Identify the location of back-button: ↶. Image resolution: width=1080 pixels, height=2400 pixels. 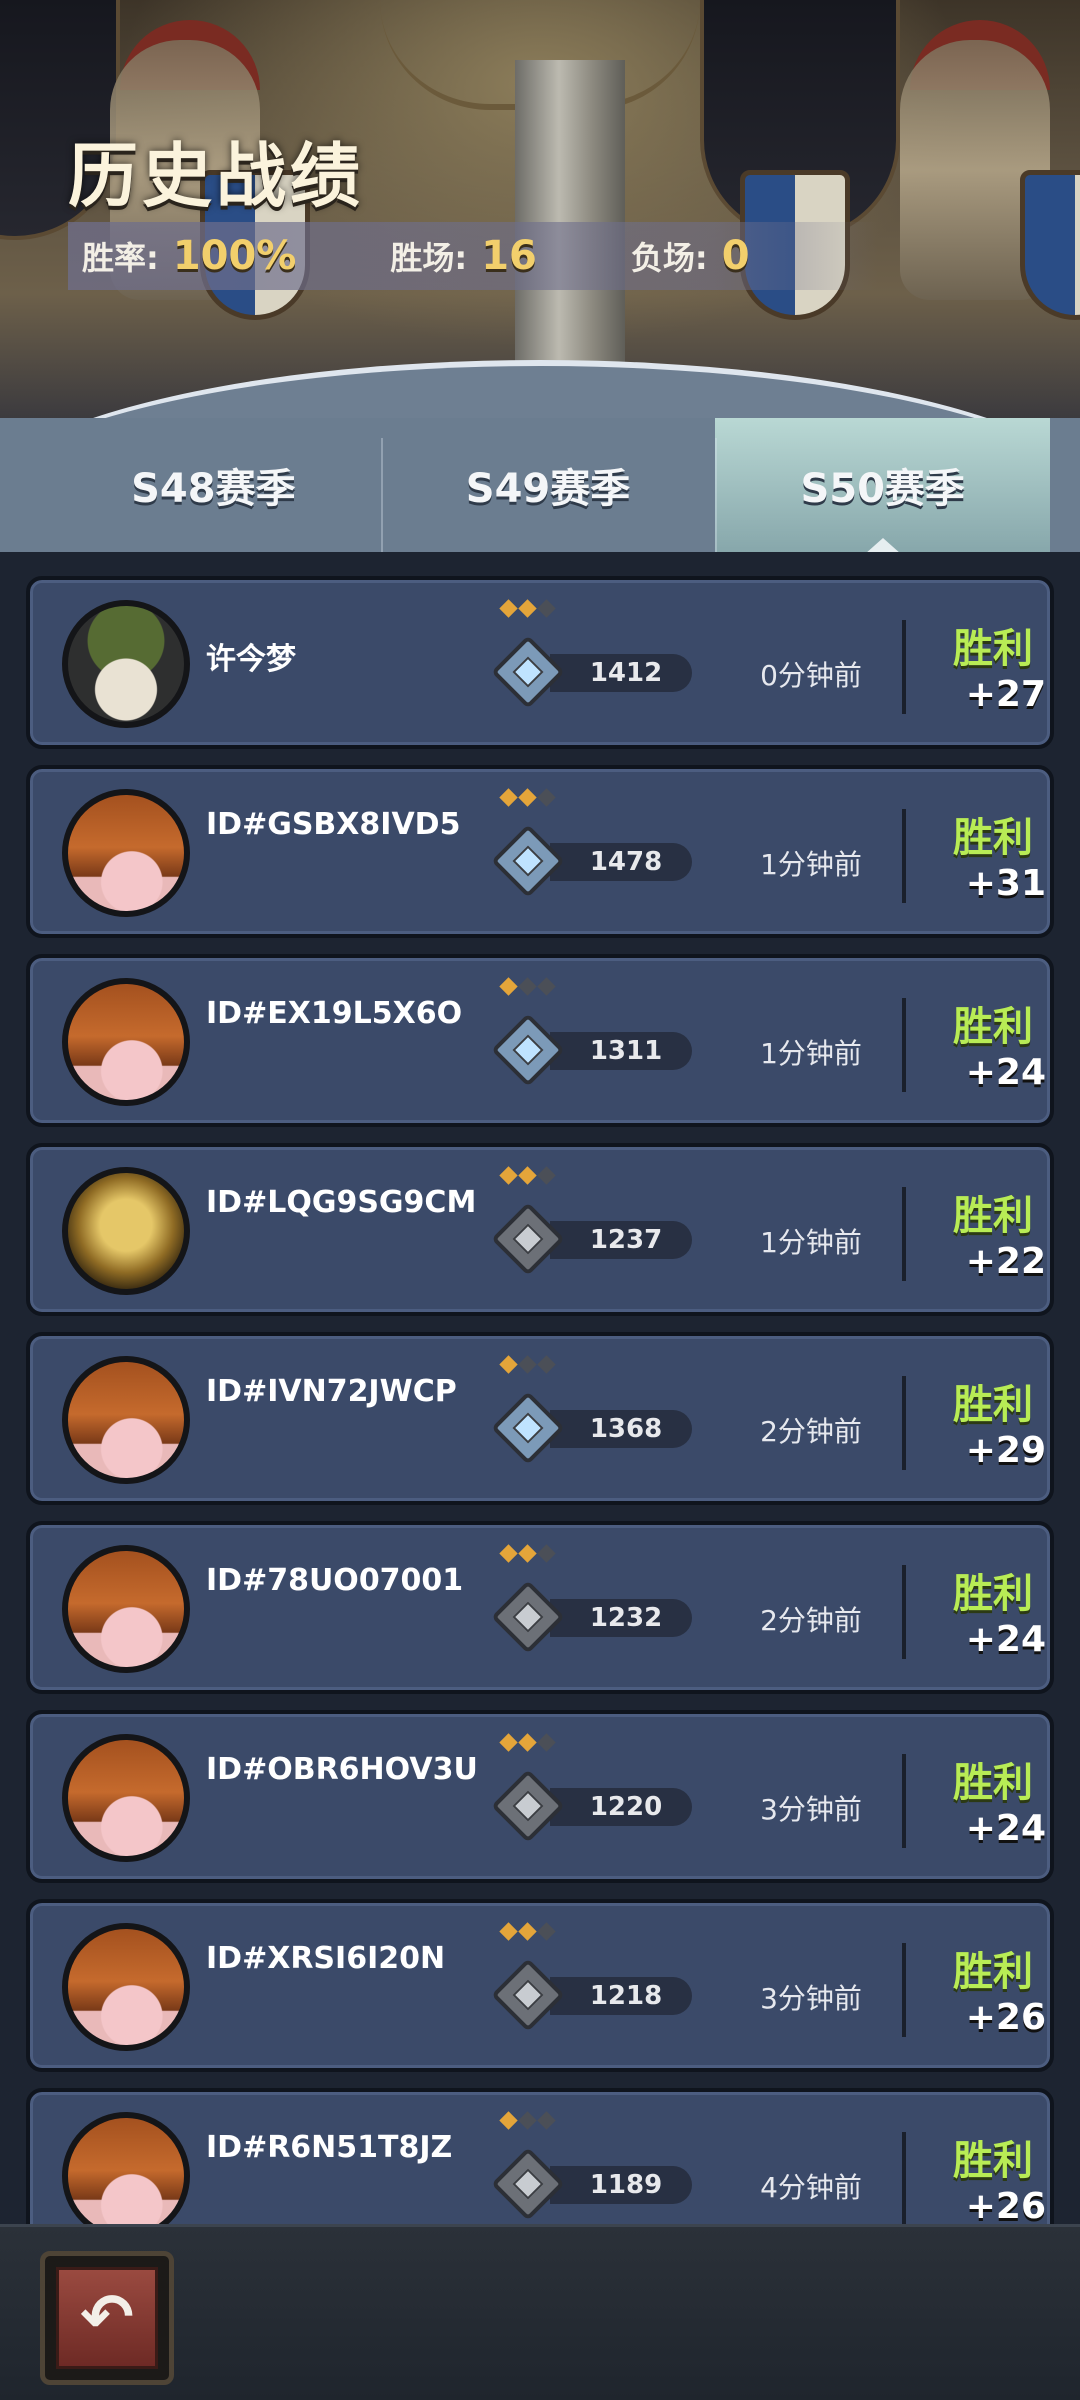
(107, 2318).